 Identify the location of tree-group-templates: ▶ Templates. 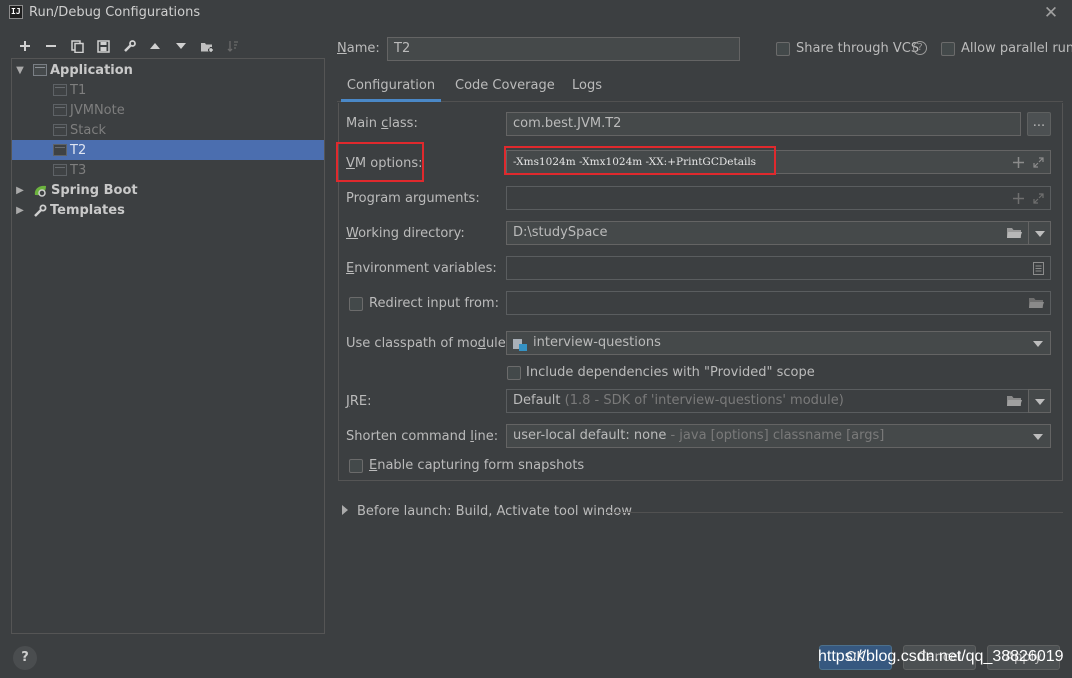
(168, 210).